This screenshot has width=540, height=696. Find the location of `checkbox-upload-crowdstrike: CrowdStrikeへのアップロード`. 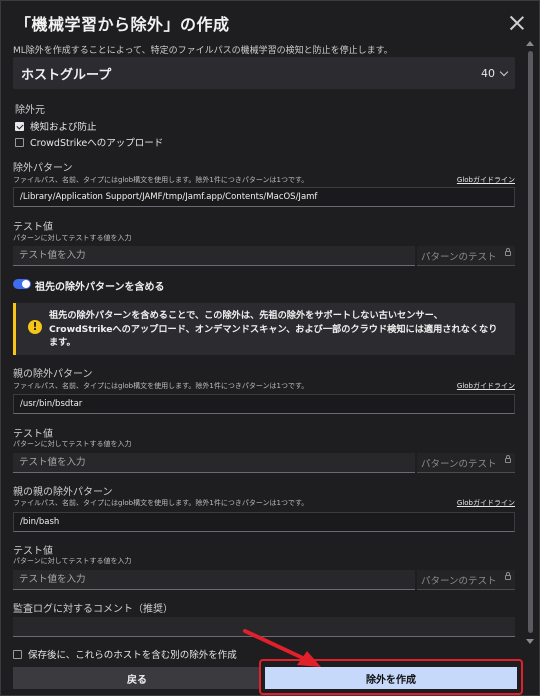

checkbox-upload-crowdstrike: CrowdStrikeへのアップロード is located at coordinates (89, 142).